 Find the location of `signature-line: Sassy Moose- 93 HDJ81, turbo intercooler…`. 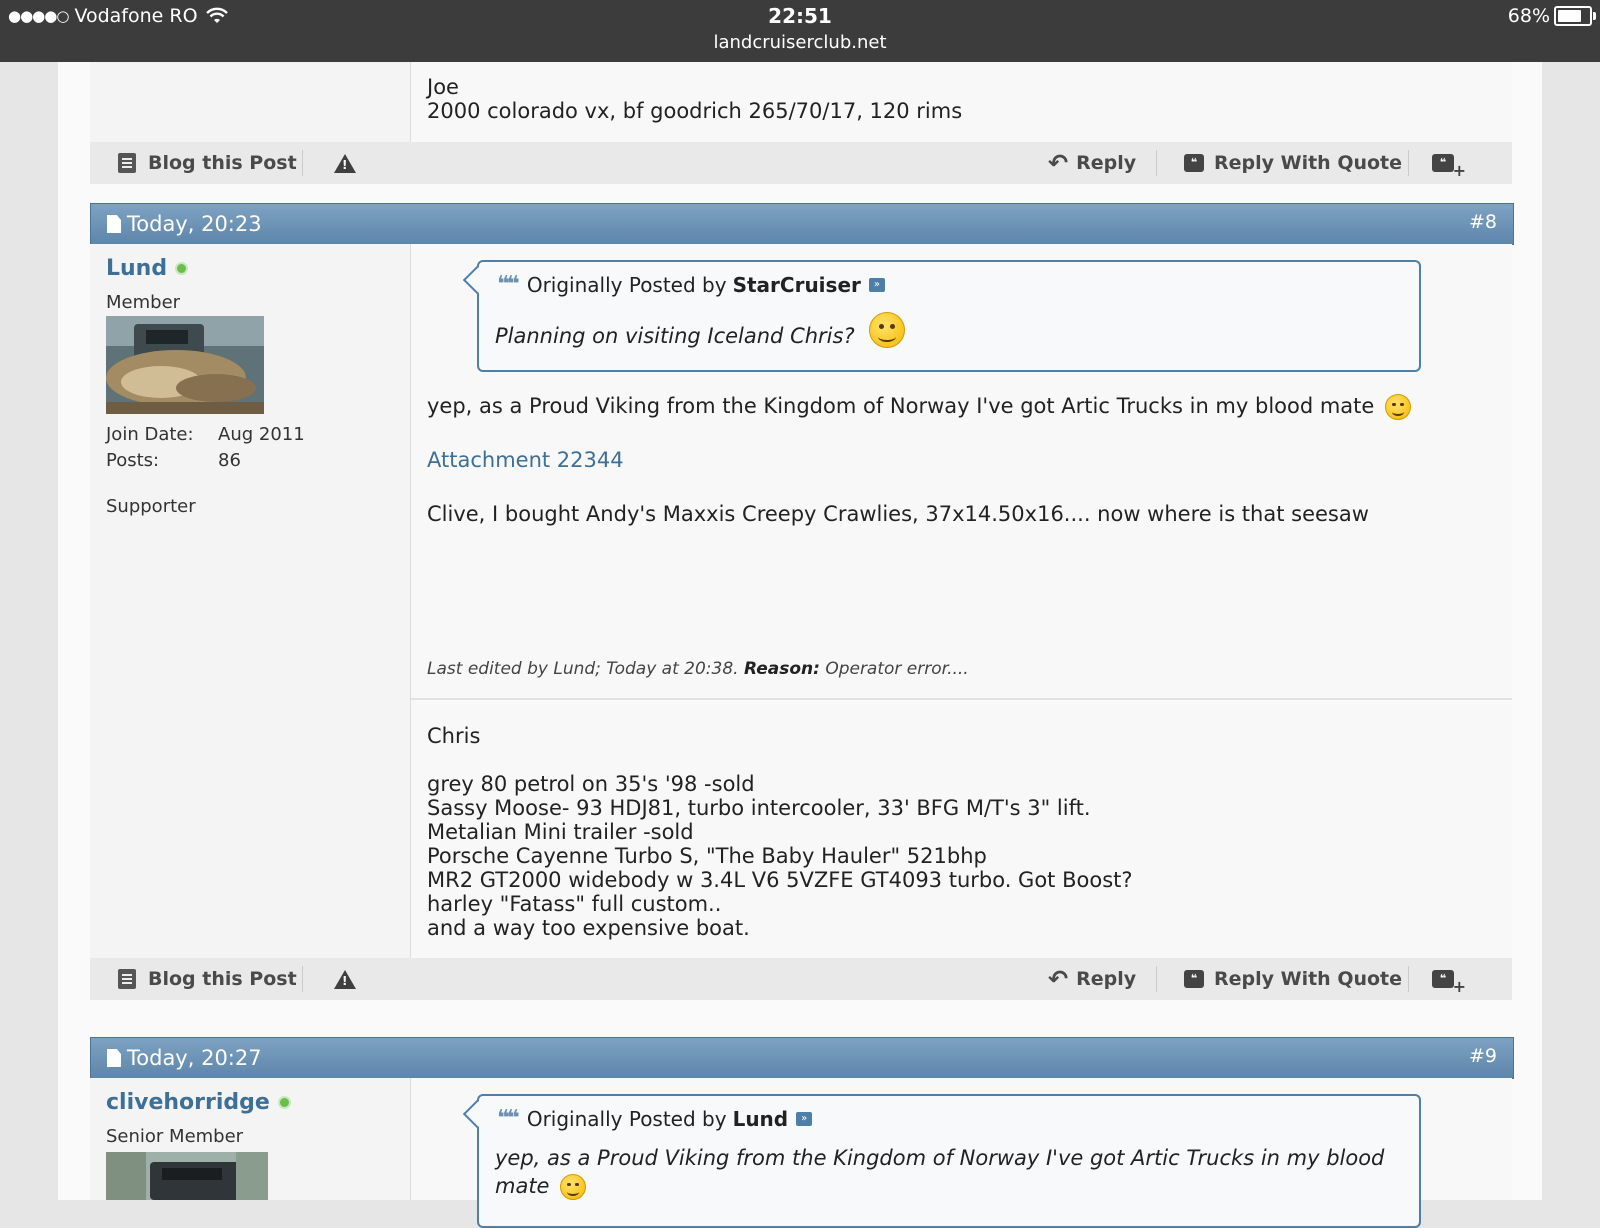

signature-line: Sassy Moose- 93 HDJ81, turbo intercooler… is located at coordinates (759, 808).